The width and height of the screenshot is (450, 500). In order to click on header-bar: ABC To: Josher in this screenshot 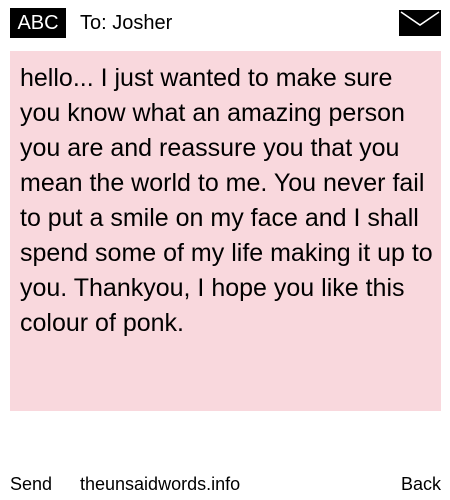, I will do `click(225, 23)`.